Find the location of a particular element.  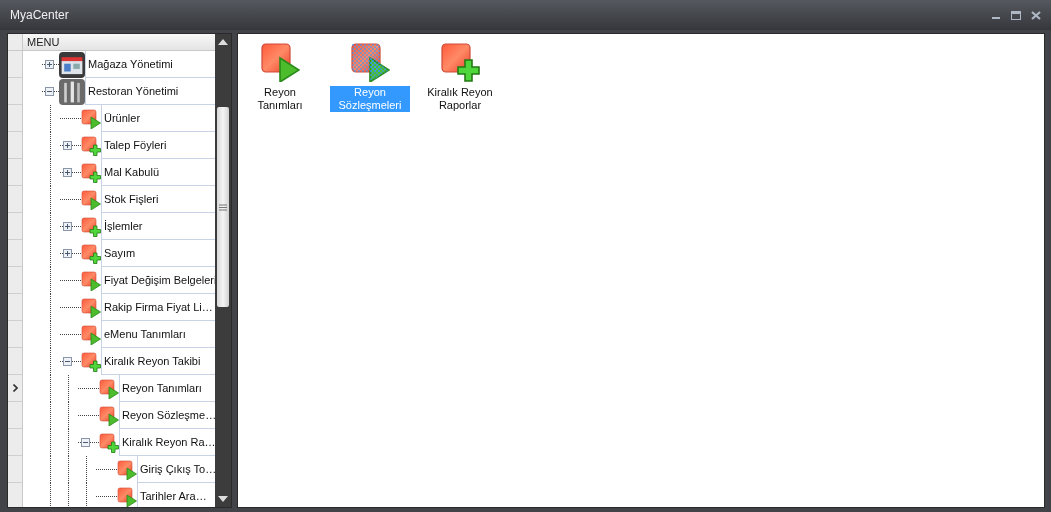

menu-item: Mağaza Yönetimi is located at coordinates (130, 64).